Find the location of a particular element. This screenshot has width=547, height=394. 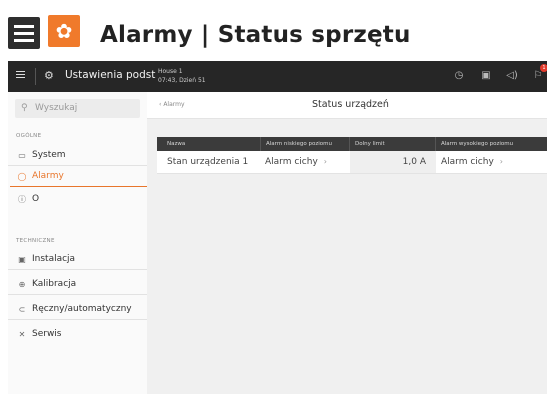

low-alarm-dropdown: Alarm cichy › is located at coordinates (296, 162).